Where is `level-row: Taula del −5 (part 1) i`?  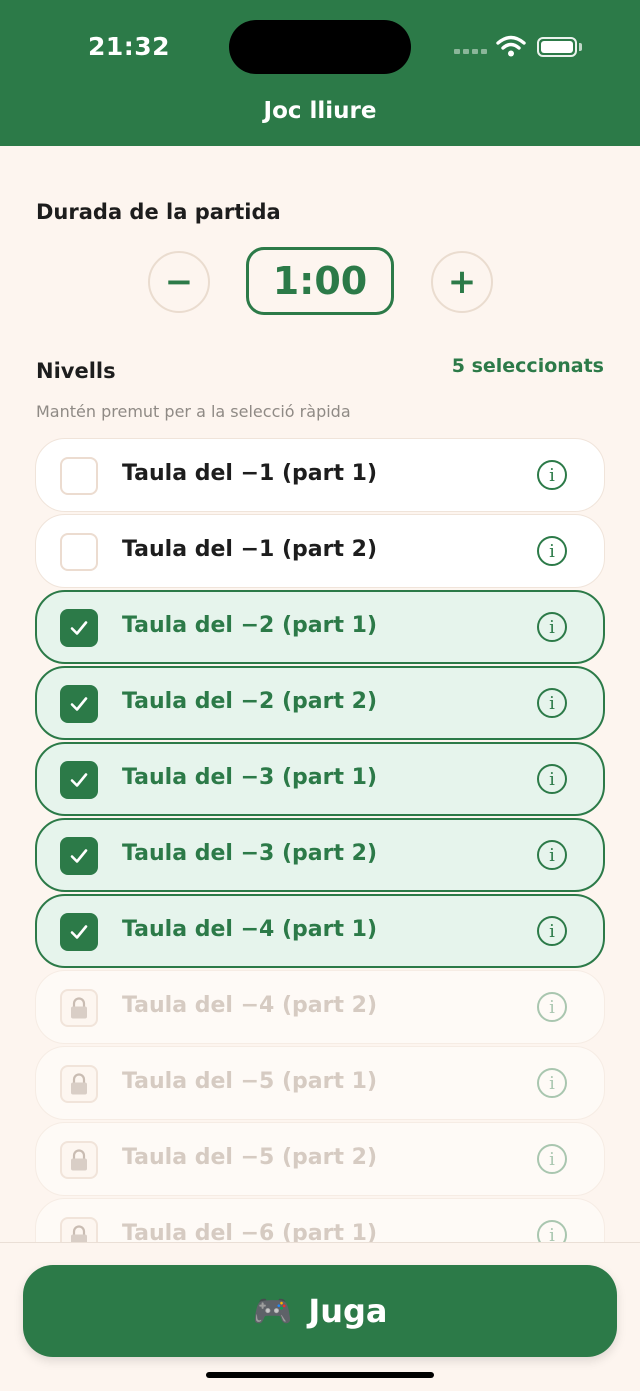
level-row: Taula del −5 (part 1) i is located at coordinates (320, 1083).